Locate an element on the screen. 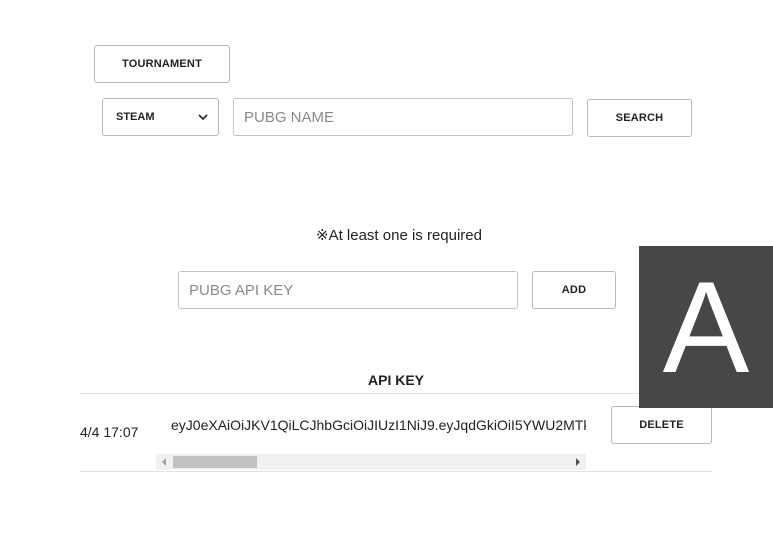 The image size is (773, 544). letter-avatar: A is located at coordinates (706, 327).